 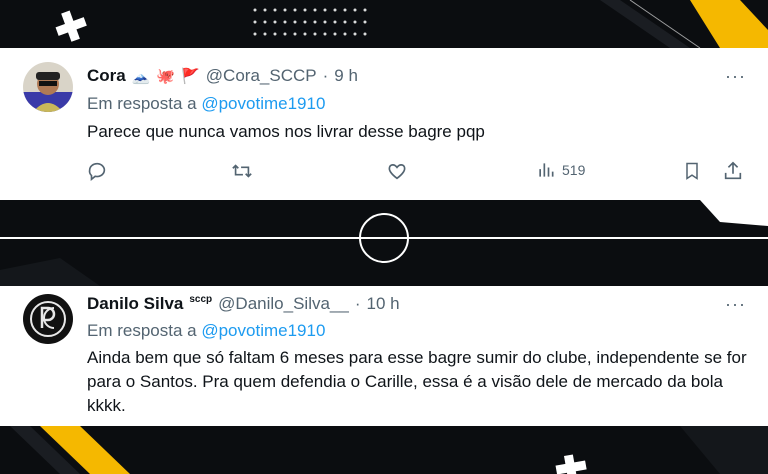 What do you see at coordinates (261, 76) in the screenshot?
I see `user-handle: @Cora_SCCP` at bounding box center [261, 76].